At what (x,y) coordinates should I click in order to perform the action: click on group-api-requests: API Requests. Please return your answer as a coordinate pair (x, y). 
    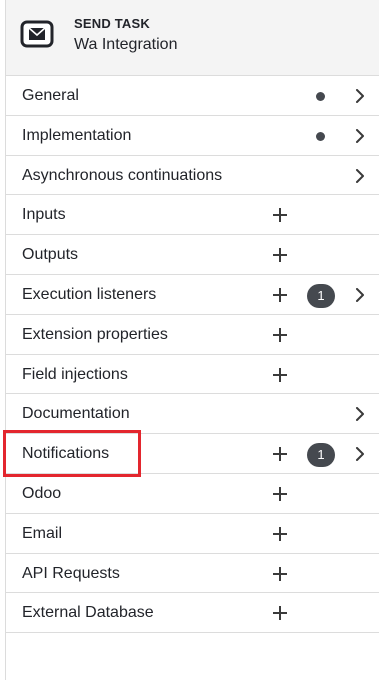
    Looking at the image, I should click on (192, 574).